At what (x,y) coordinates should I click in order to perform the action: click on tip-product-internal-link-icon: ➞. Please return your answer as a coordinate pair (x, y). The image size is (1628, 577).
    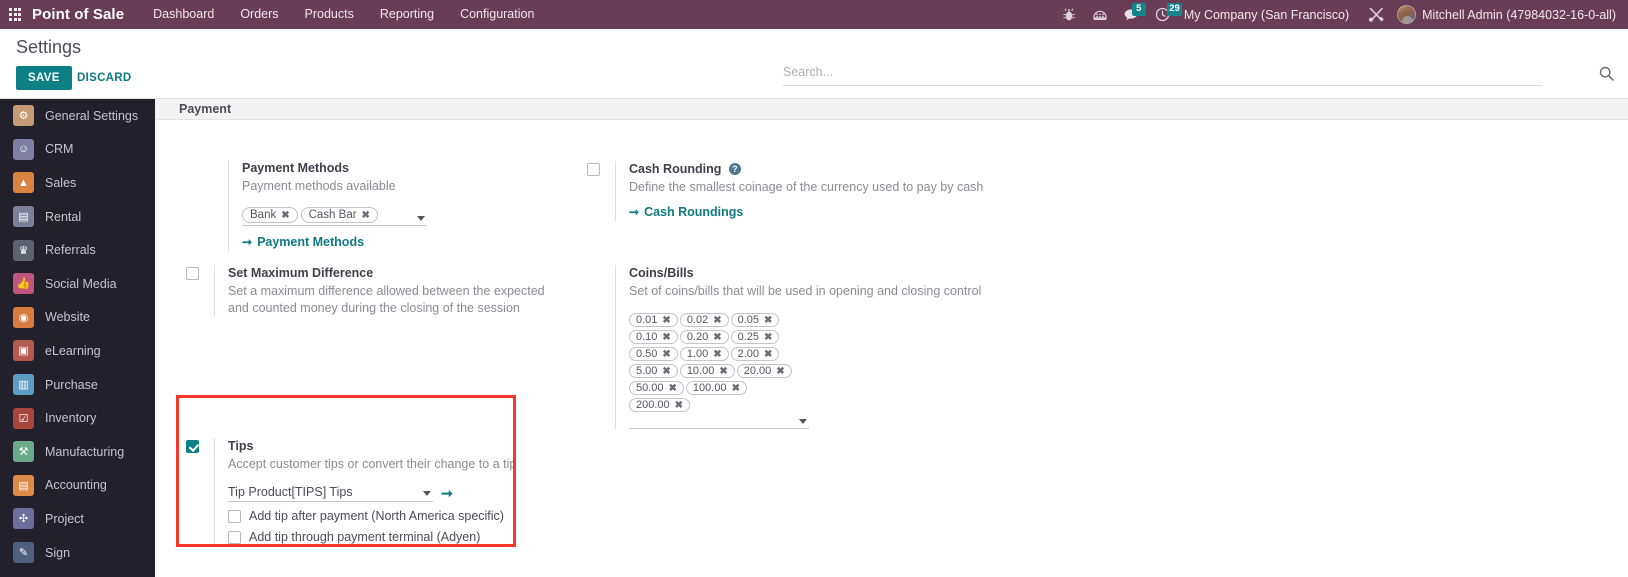
    Looking at the image, I should click on (447, 493).